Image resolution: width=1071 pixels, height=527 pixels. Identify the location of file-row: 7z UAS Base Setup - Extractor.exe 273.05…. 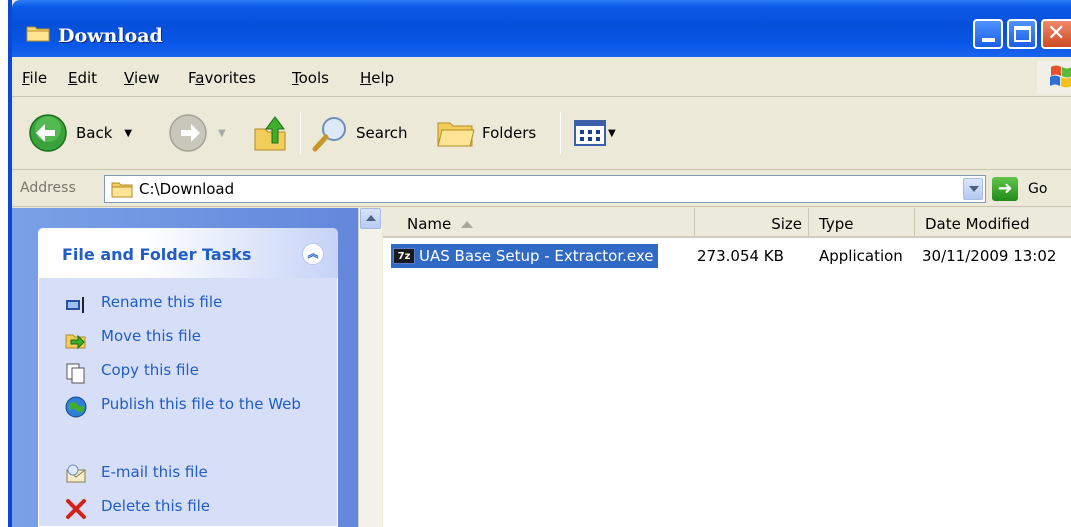
(731, 256).